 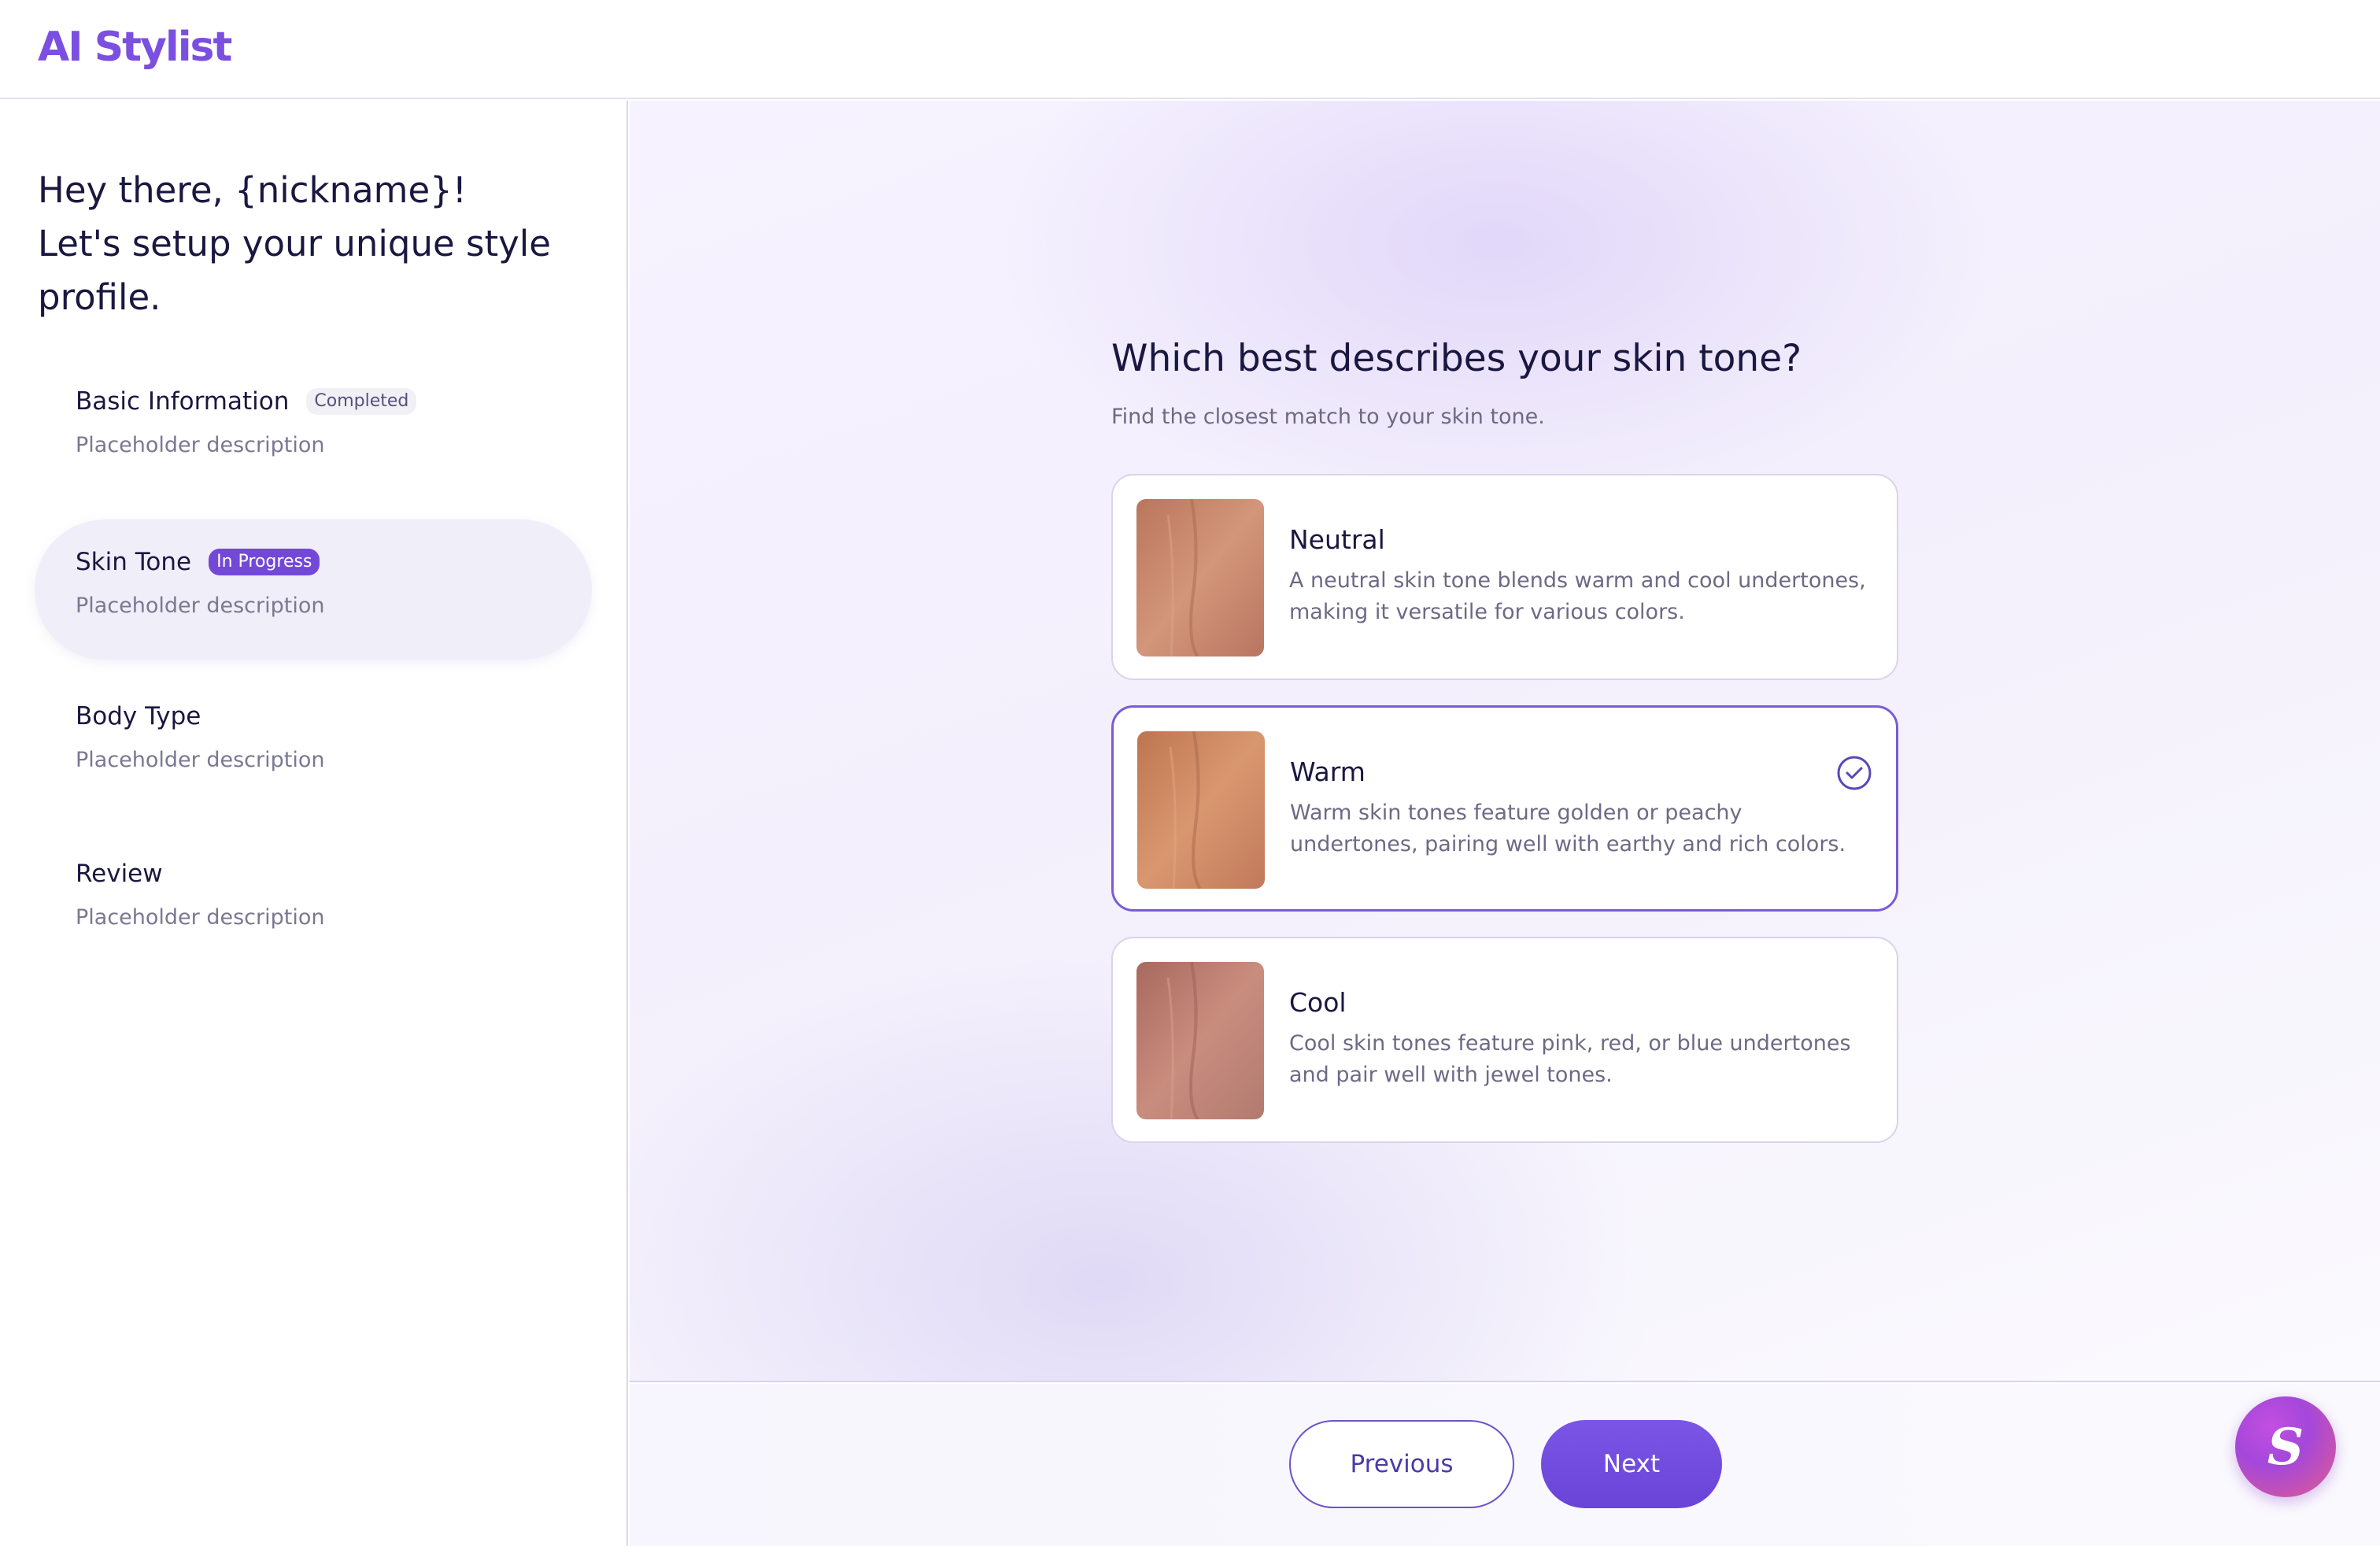 What do you see at coordinates (294, 243) in the screenshot?
I see `greeting-line: Let's setup your unique style` at bounding box center [294, 243].